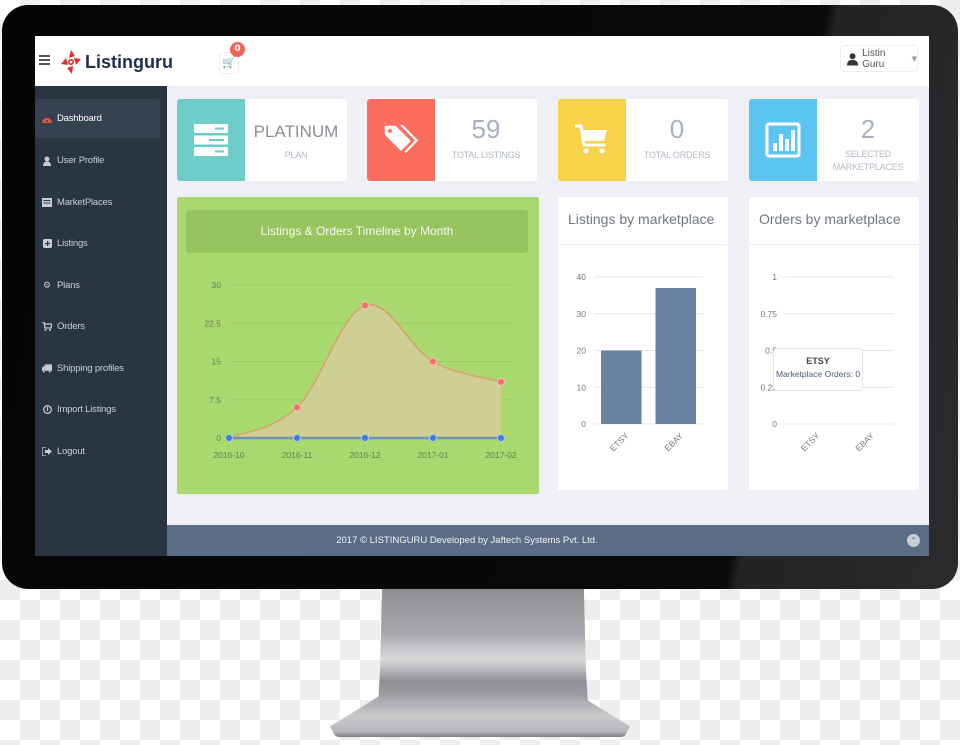 The image size is (960, 745). What do you see at coordinates (914, 58) in the screenshot?
I see `chevron-down-icon: ▼` at bounding box center [914, 58].